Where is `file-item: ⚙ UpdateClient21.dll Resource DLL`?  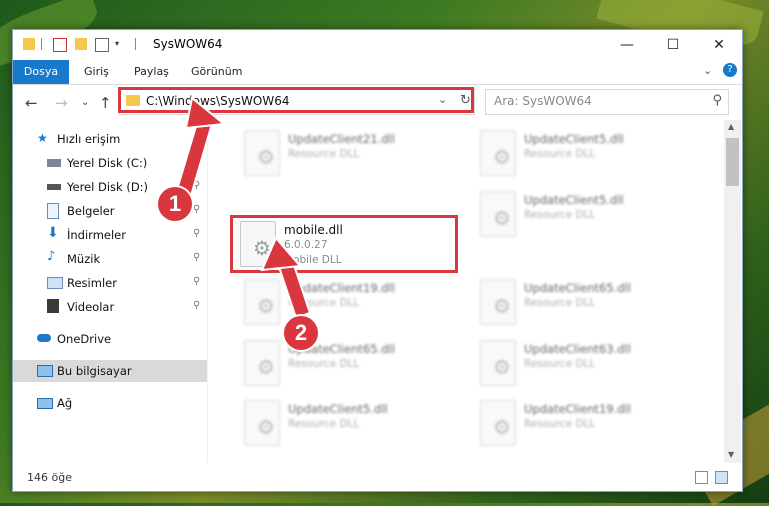 file-item: ⚙ UpdateClient21.dll Resource DLL is located at coordinates (351, 154).